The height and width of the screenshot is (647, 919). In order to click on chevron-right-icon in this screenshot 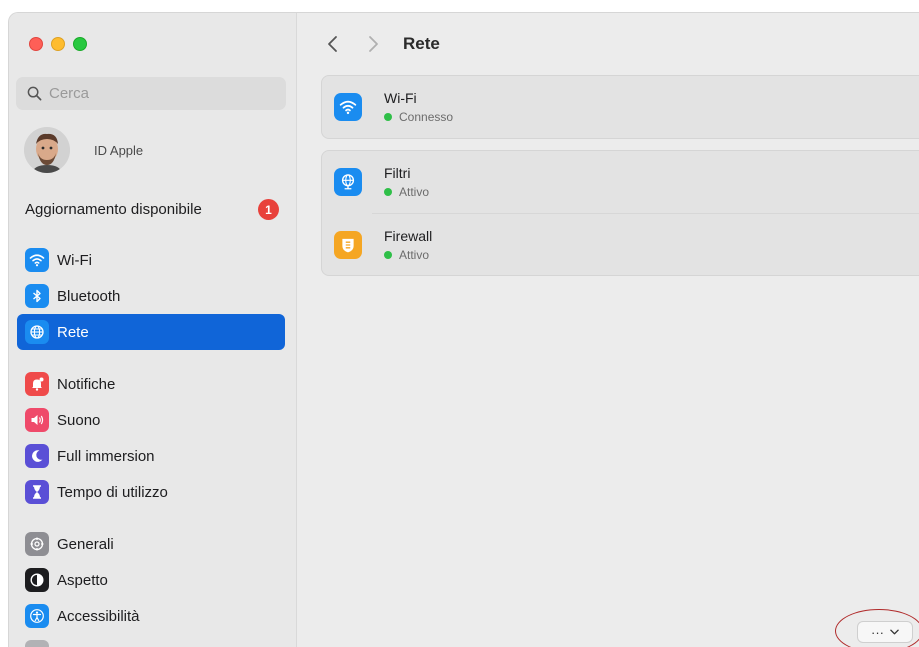, I will do `click(373, 44)`.